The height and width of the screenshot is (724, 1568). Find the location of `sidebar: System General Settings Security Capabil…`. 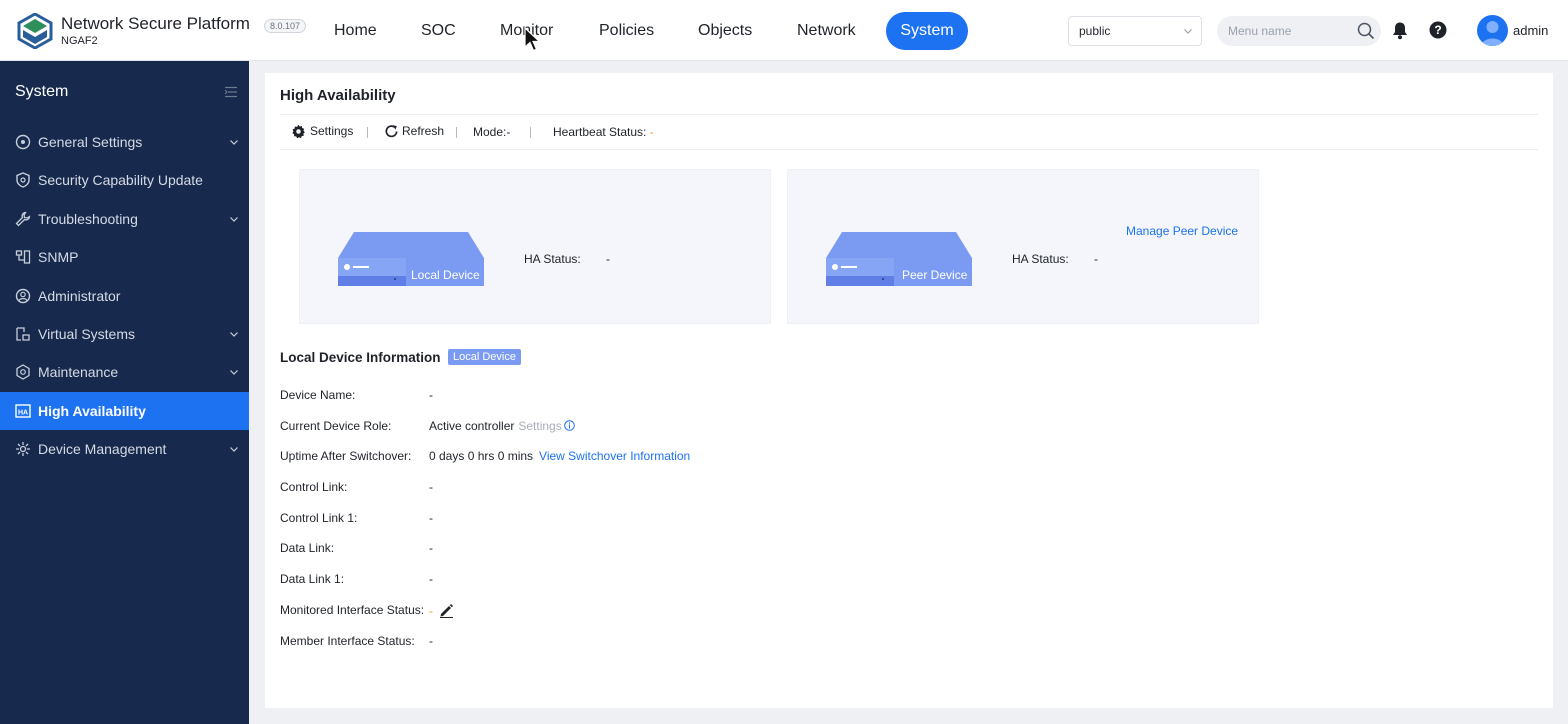

sidebar: System General Settings Security Capabil… is located at coordinates (124, 392).